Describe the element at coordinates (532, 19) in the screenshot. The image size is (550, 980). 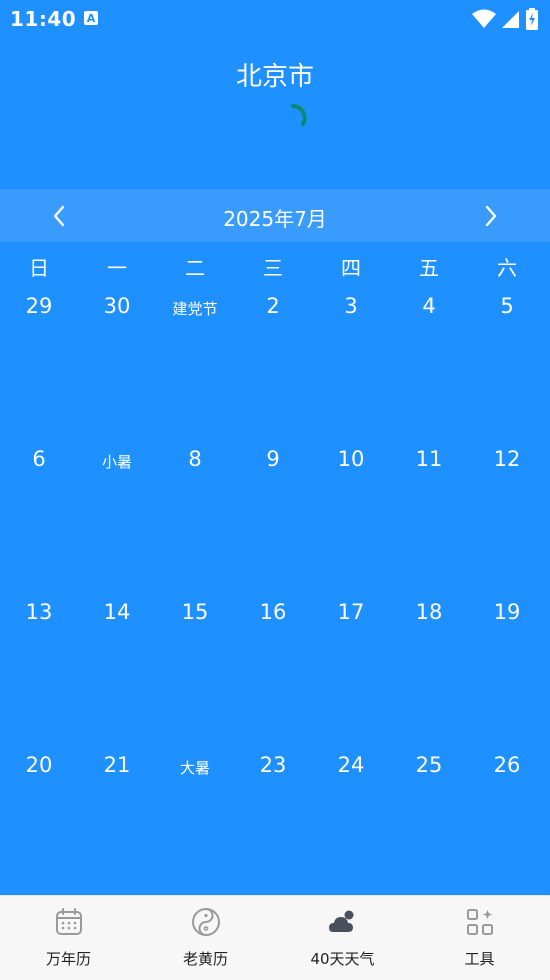
I see `battery-icon` at that location.